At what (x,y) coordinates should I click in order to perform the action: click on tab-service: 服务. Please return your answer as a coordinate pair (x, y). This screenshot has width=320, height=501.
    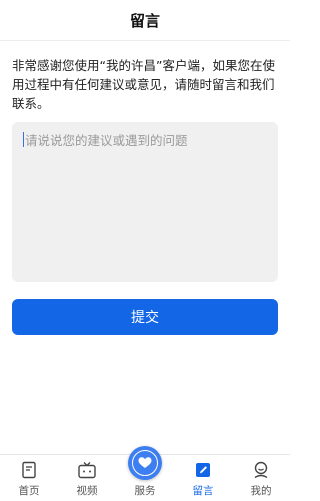
    Looking at the image, I should click on (145, 473).